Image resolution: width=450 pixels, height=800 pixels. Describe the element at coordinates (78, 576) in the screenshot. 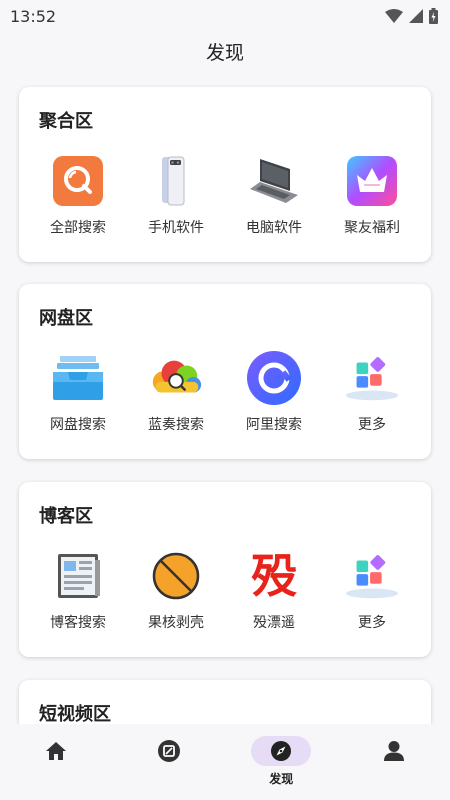

I see `newspaper-icon` at that location.